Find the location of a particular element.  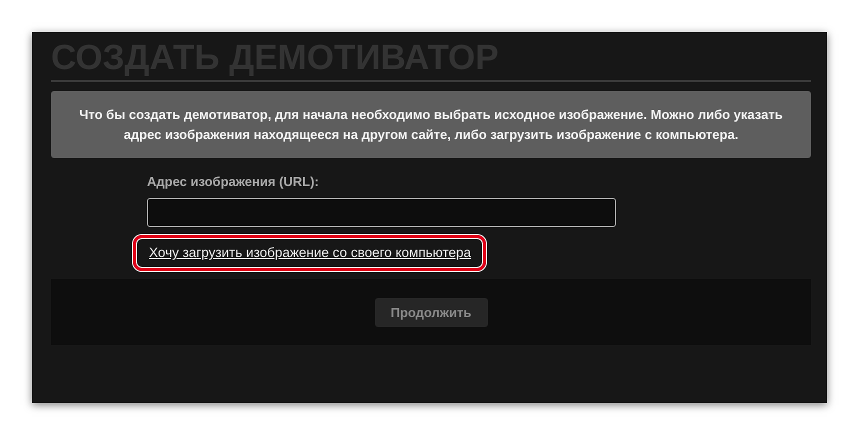

continue-button: Продолжить is located at coordinates (431, 312).